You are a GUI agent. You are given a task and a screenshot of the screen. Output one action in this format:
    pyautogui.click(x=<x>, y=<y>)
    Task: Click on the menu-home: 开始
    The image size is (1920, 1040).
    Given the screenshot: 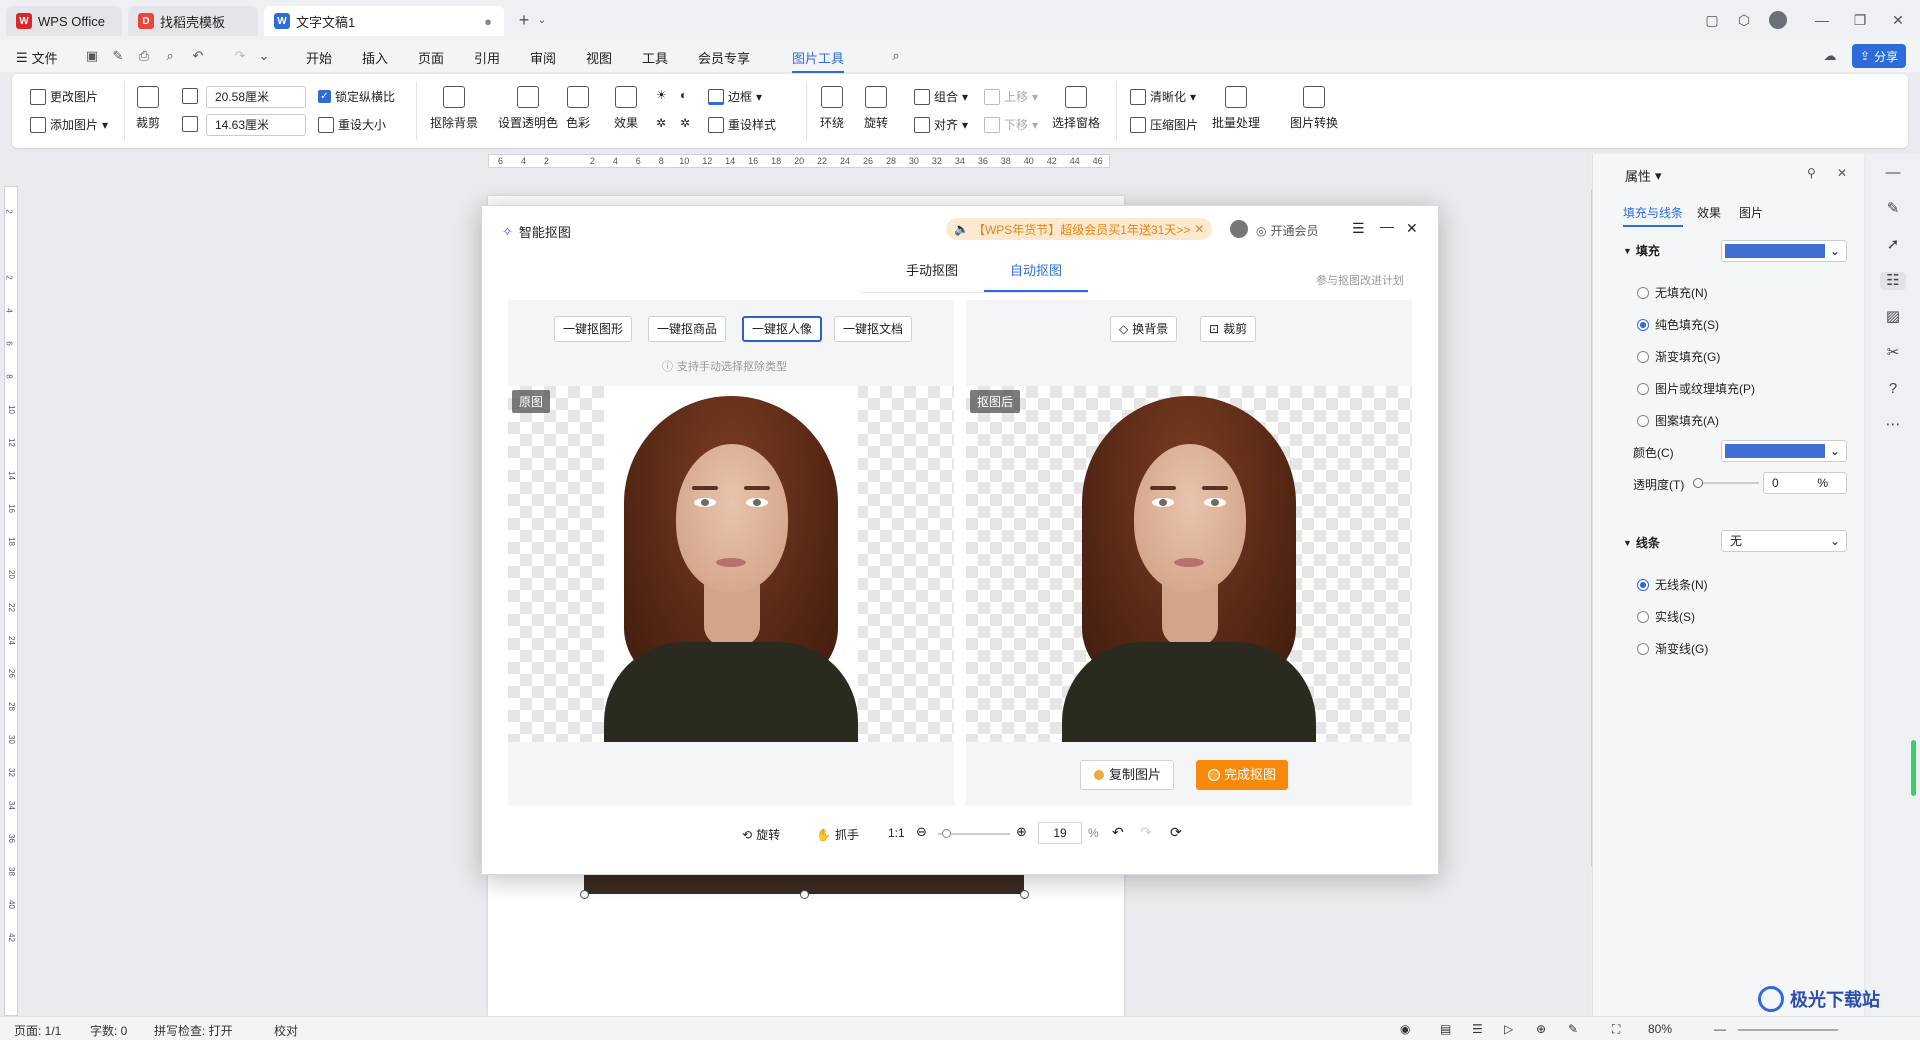 What is the action you would take?
    pyautogui.click(x=319, y=57)
    